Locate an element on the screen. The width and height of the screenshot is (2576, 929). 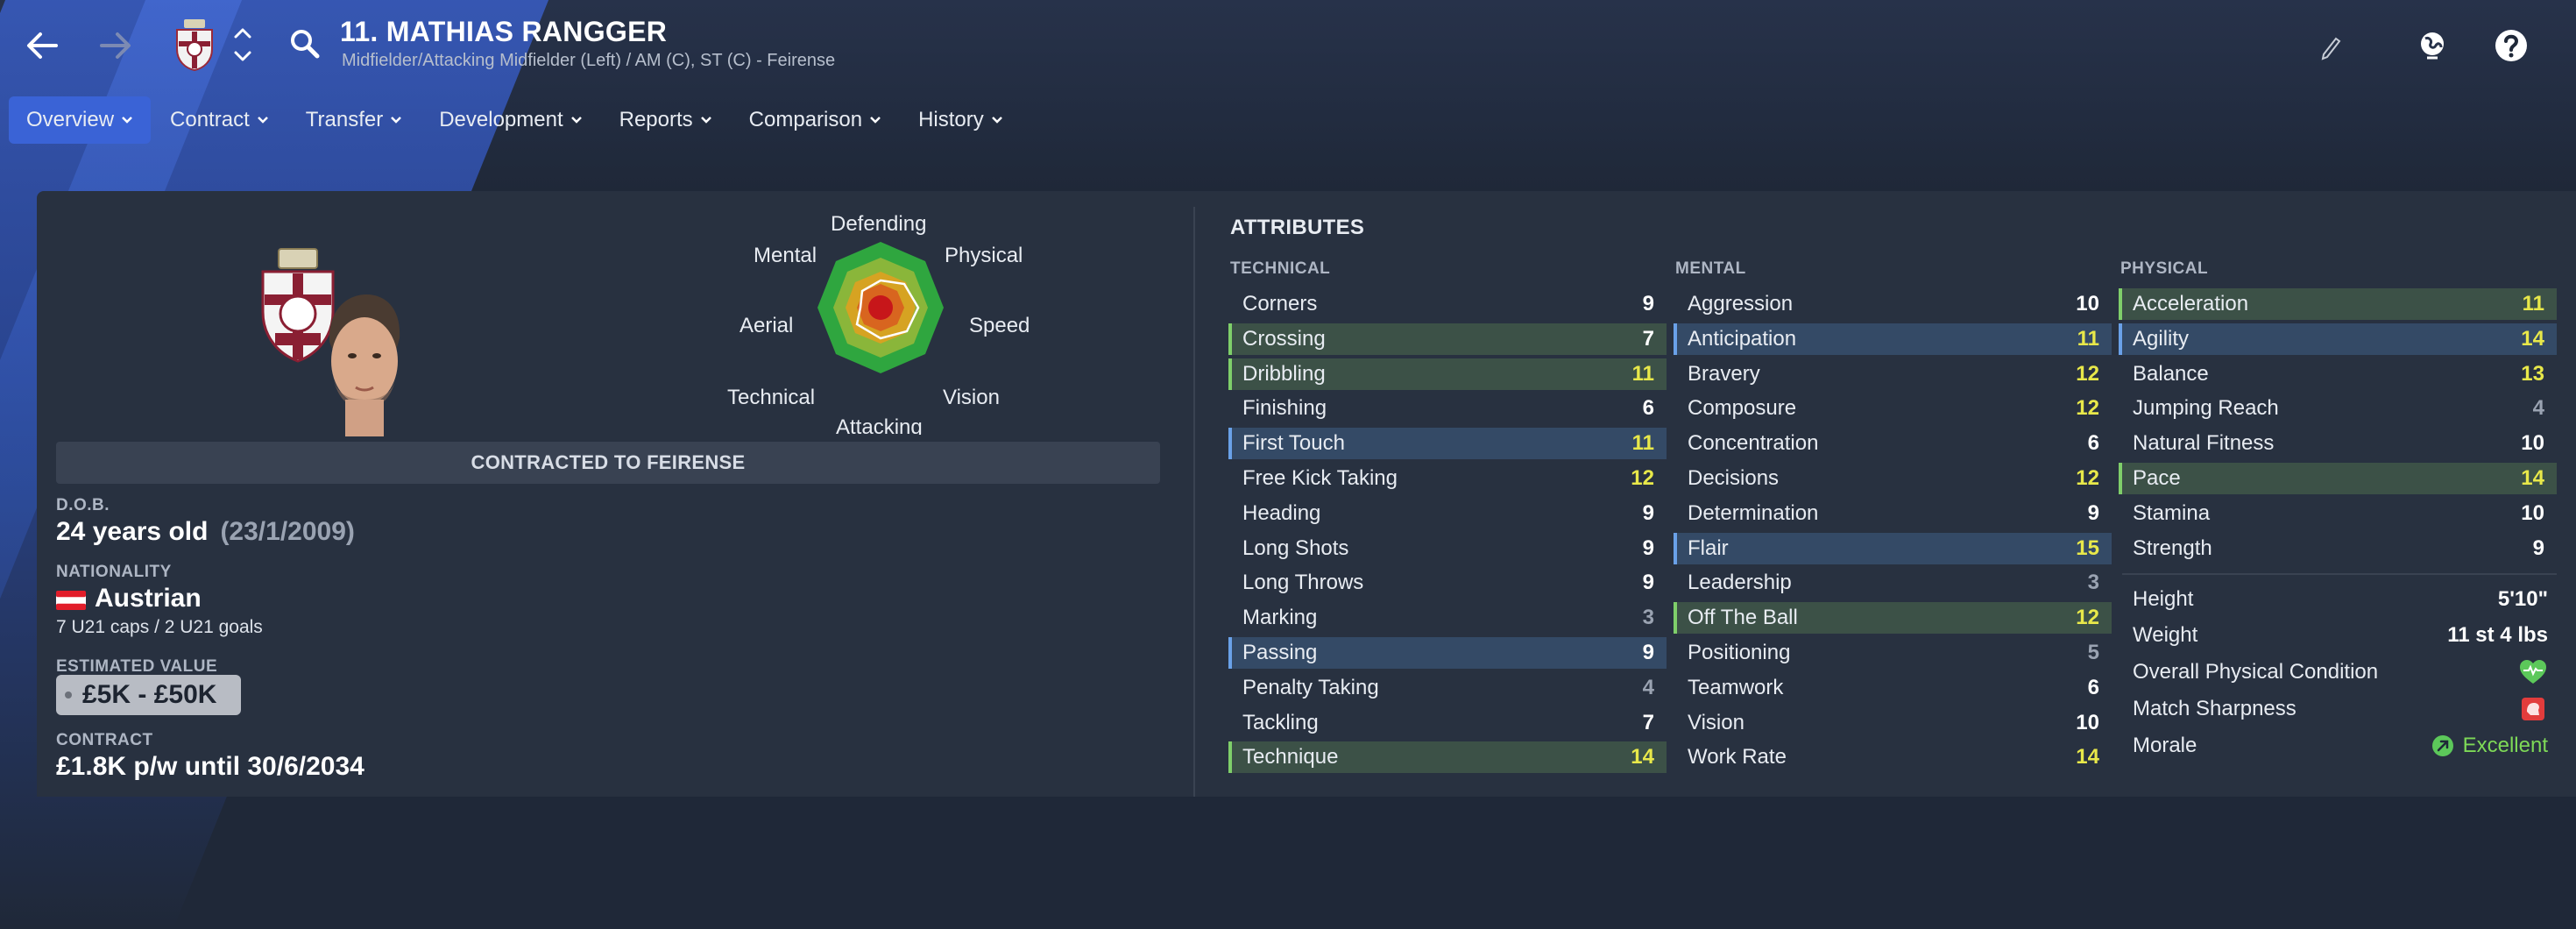
tab-label: Comparison is located at coordinates (805, 119).